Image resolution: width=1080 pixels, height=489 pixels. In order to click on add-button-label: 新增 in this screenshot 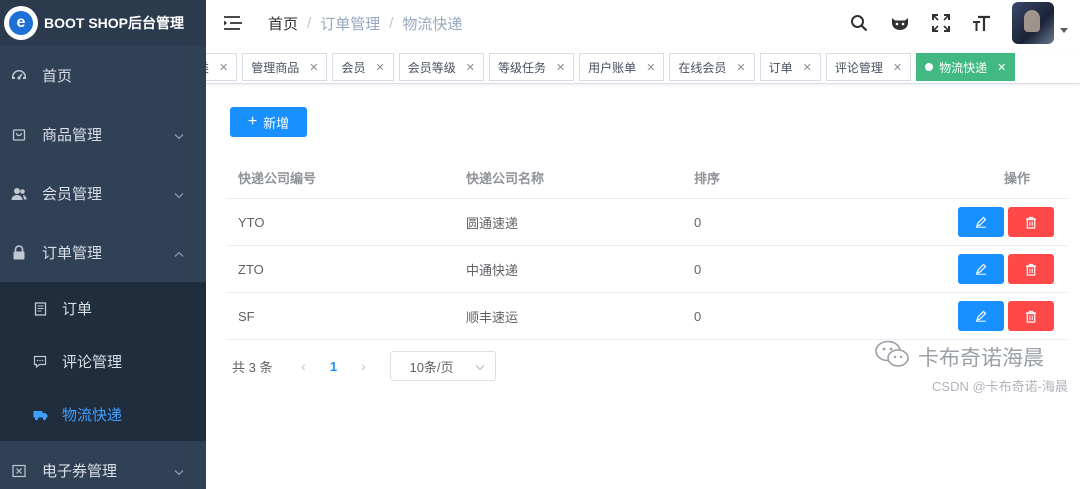, I will do `click(276, 123)`.